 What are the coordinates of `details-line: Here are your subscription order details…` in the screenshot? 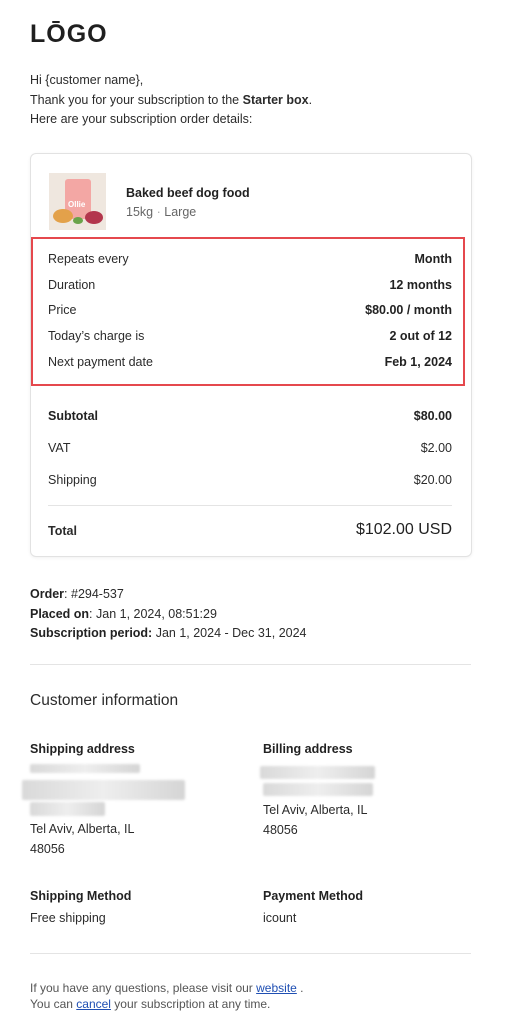 It's located at (141, 119).